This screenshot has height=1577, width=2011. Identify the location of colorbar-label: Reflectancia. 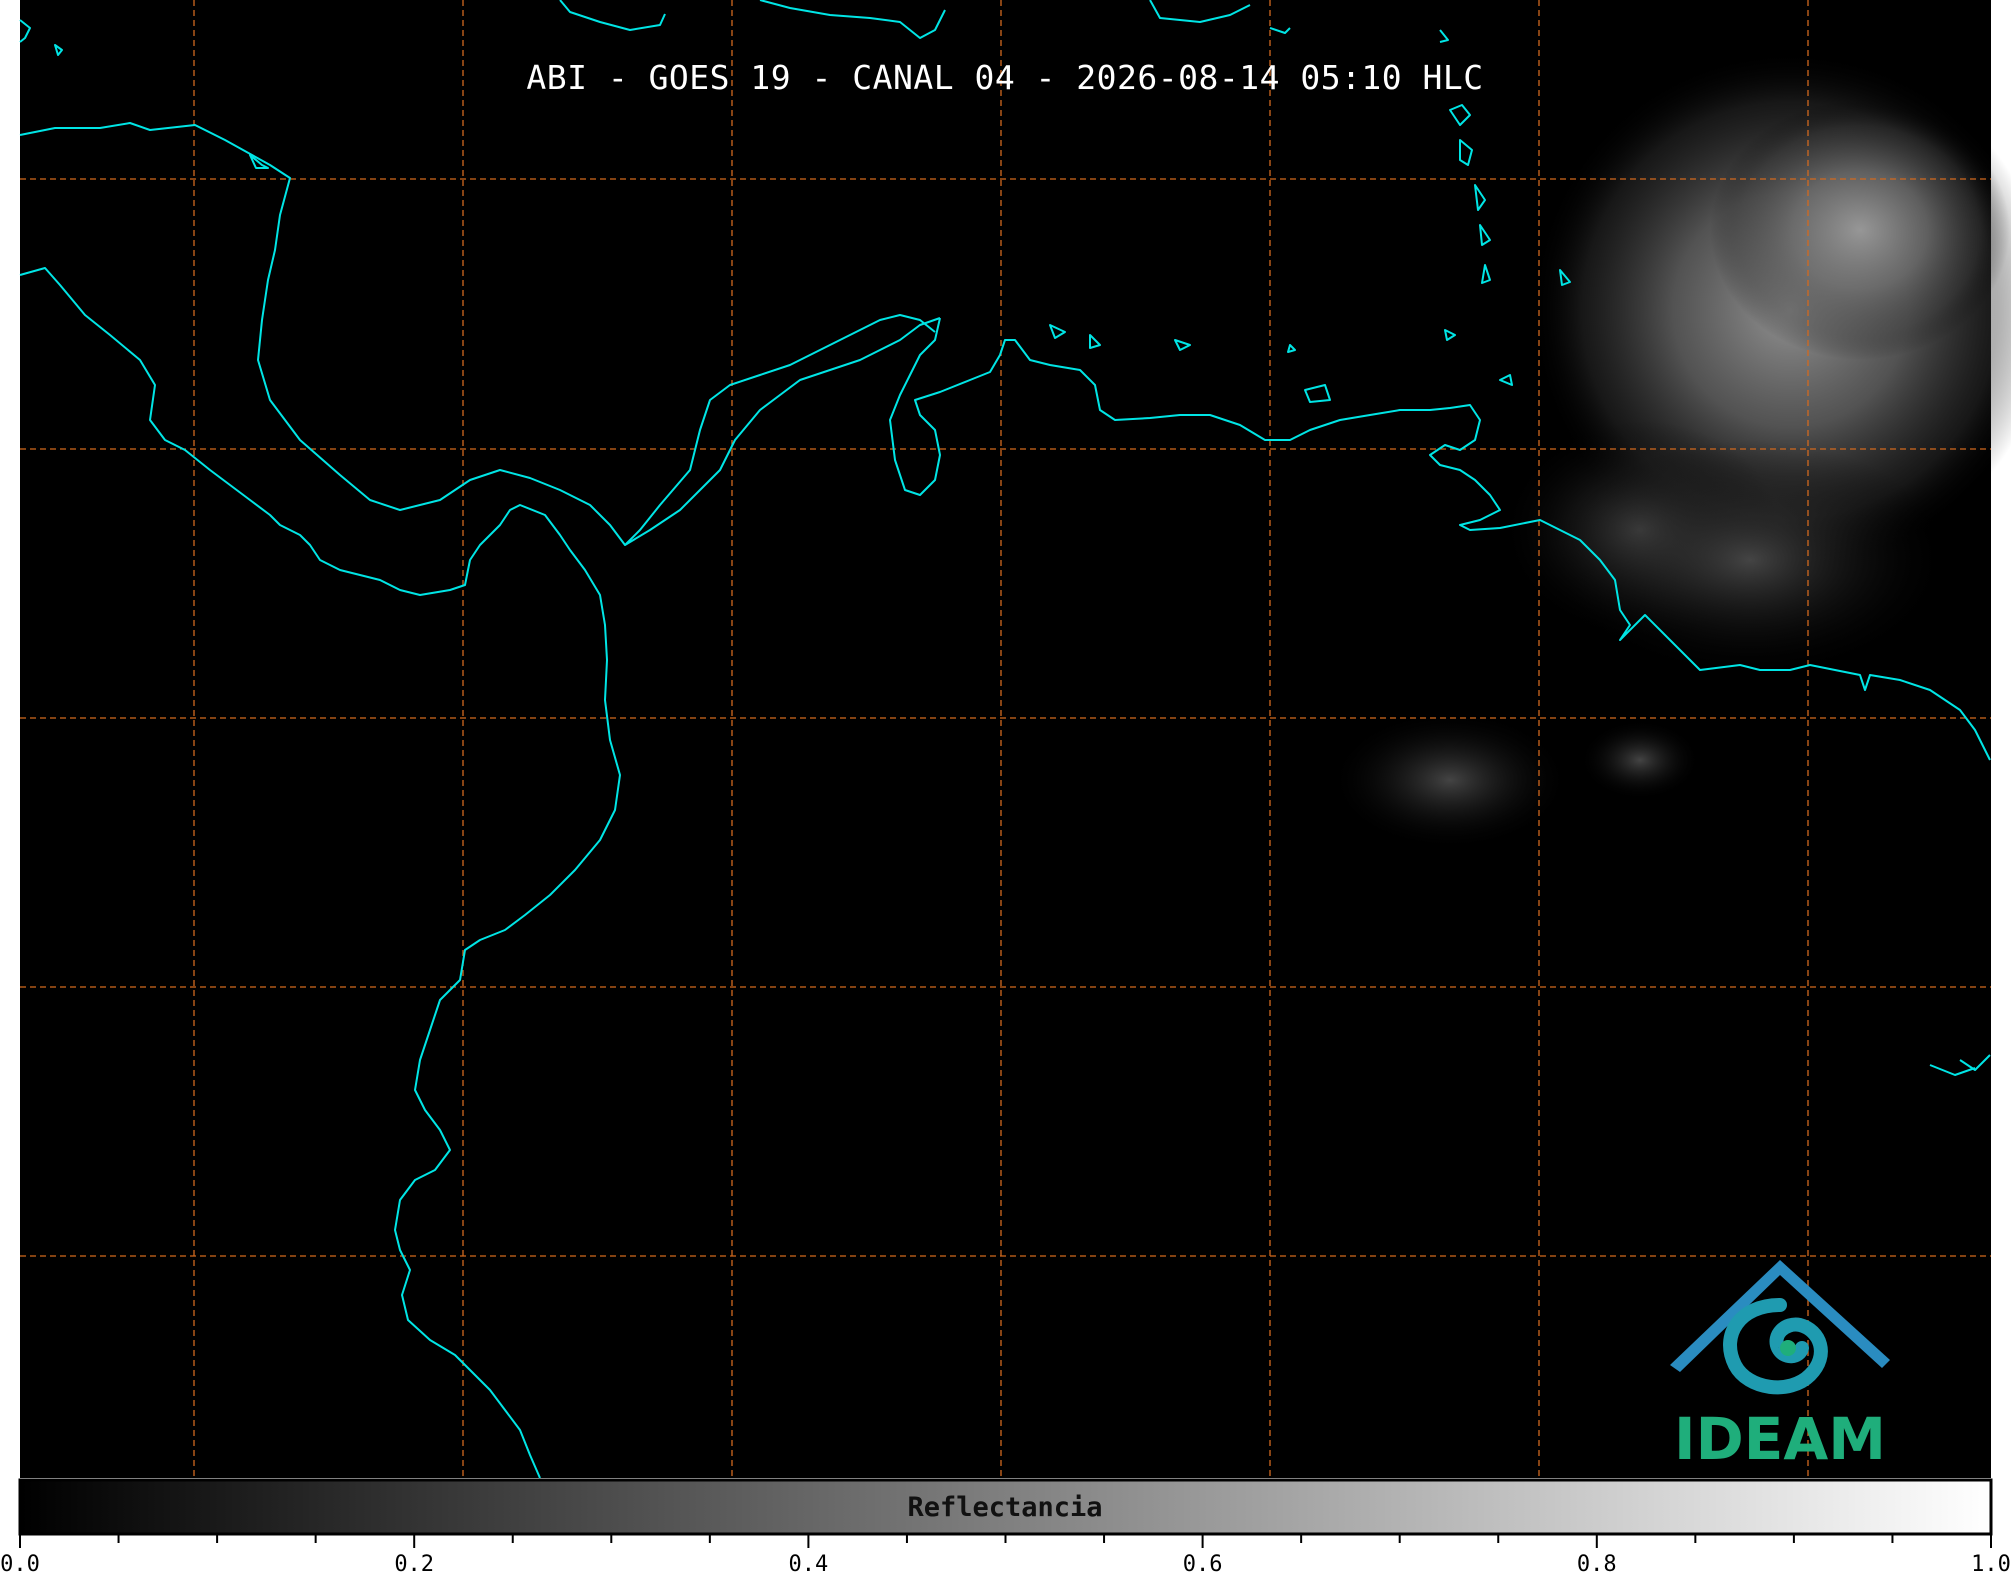
(1005, 1507).